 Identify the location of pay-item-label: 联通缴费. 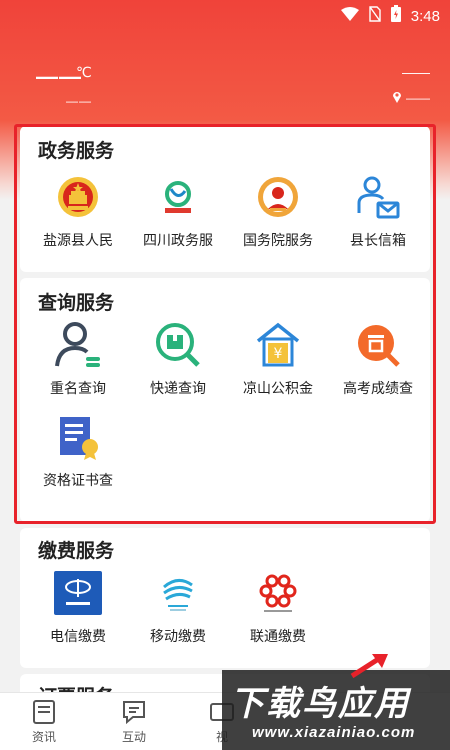
(278, 636).